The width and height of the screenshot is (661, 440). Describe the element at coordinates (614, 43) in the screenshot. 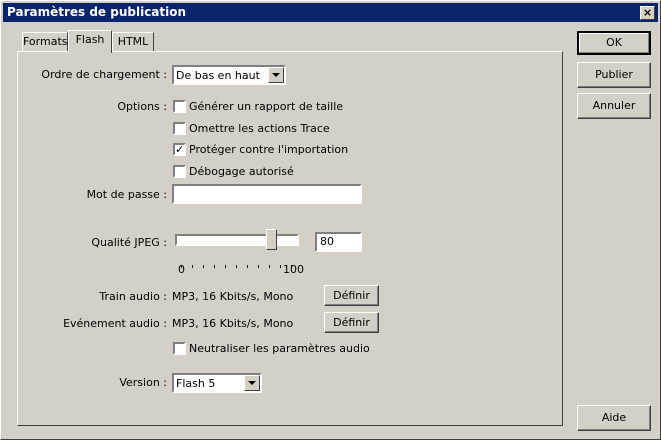

I see `ok-button: OK` at that location.